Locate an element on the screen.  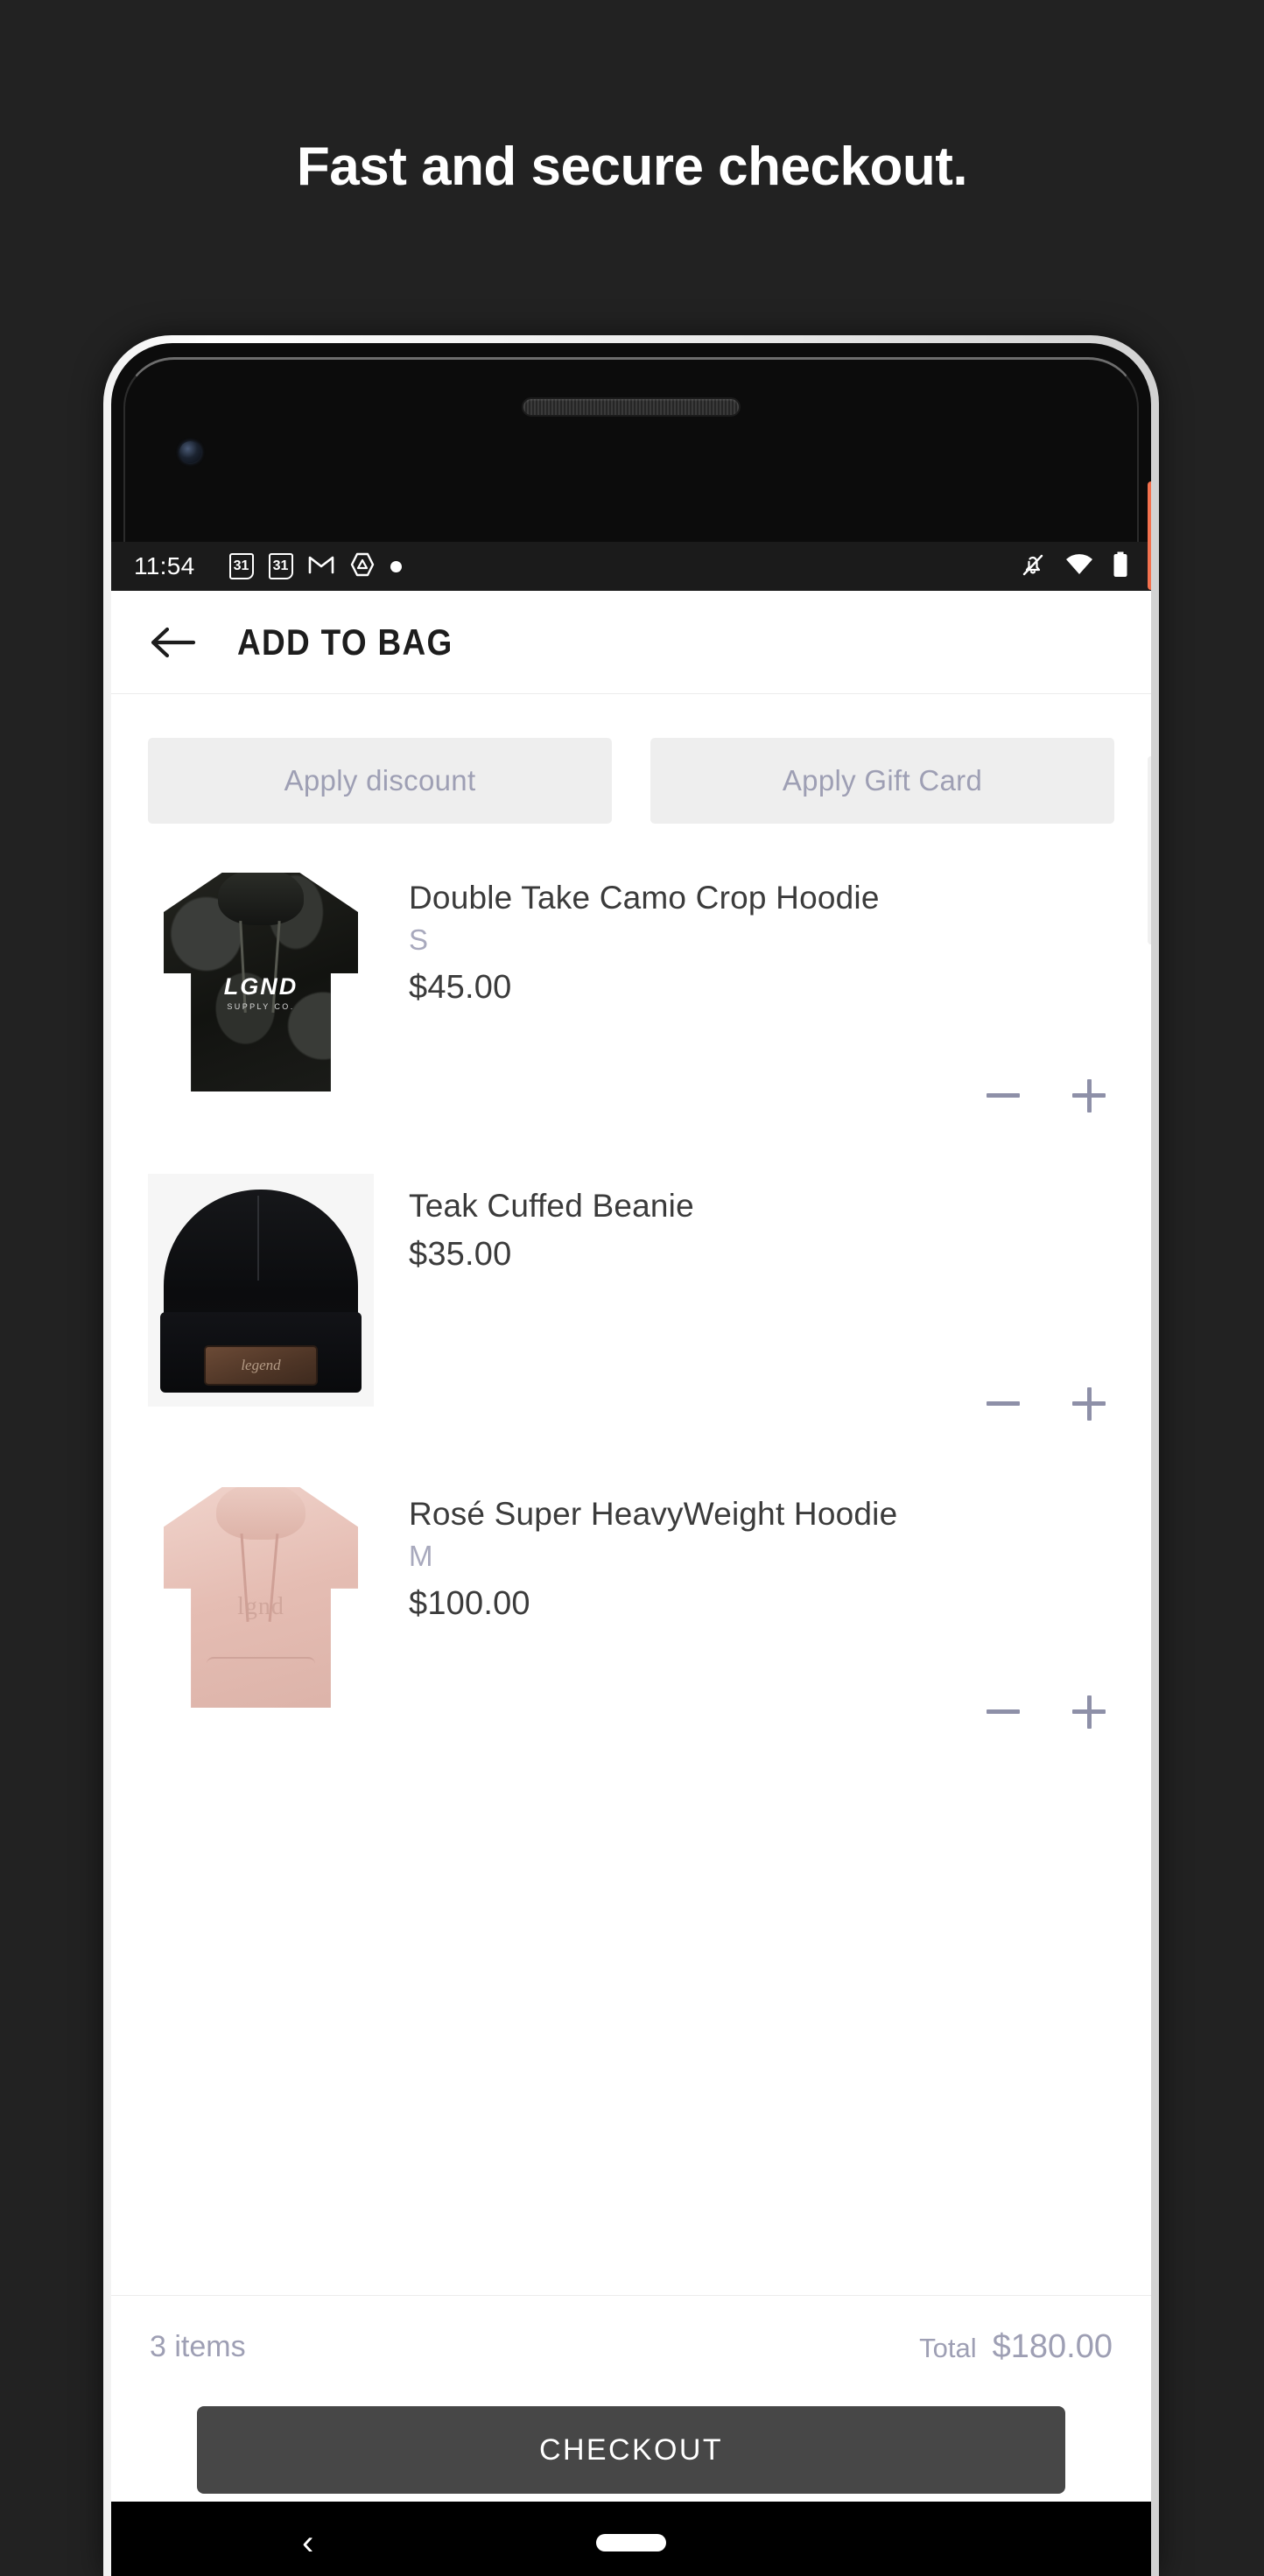
earpiece-speaker-icon is located at coordinates (631, 407).